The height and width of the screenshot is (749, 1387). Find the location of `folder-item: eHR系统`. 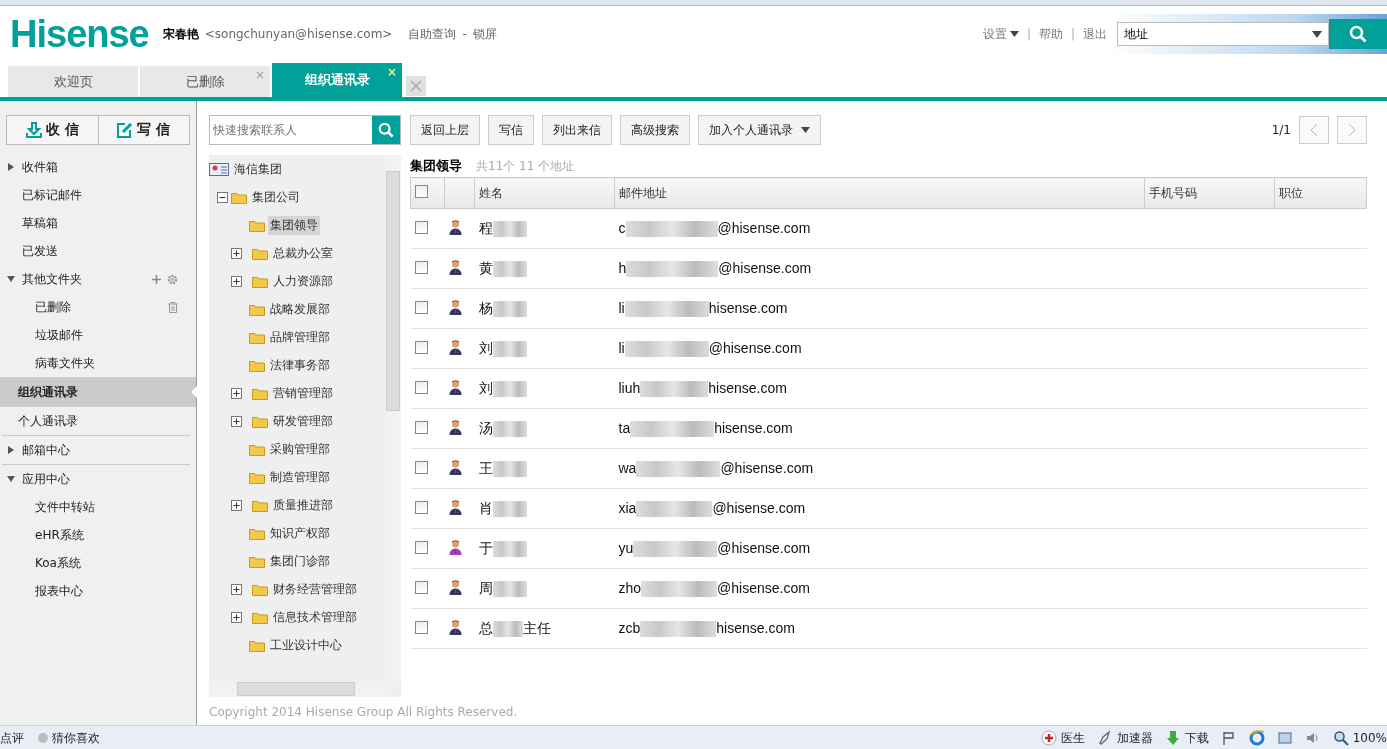

folder-item: eHR系统 is located at coordinates (59, 535).